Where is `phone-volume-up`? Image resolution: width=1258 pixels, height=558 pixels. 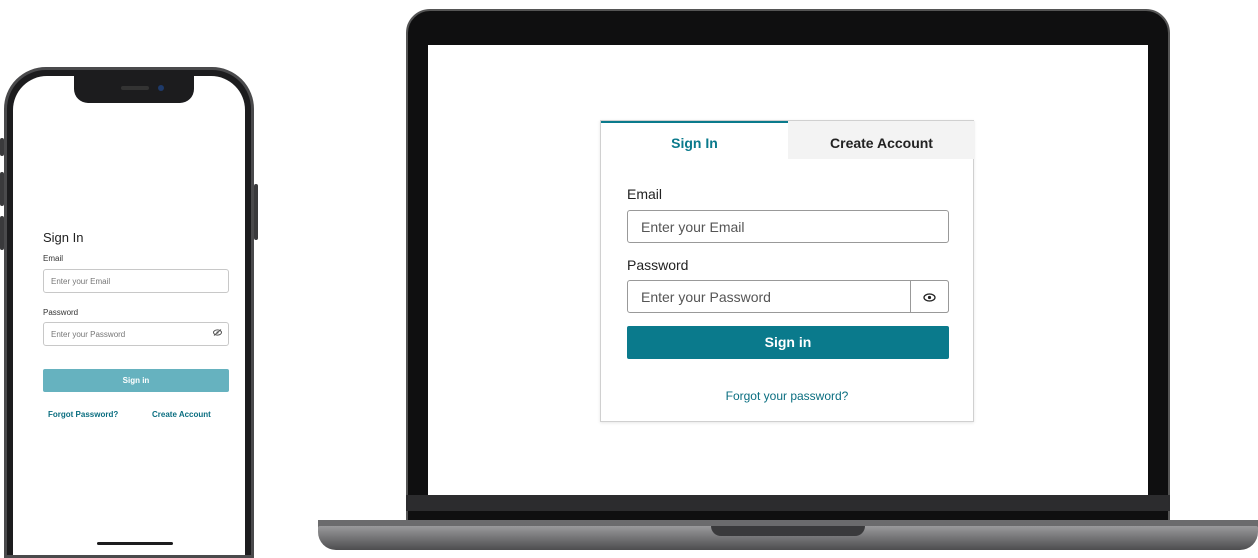 phone-volume-up is located at coordinates (2, 189).